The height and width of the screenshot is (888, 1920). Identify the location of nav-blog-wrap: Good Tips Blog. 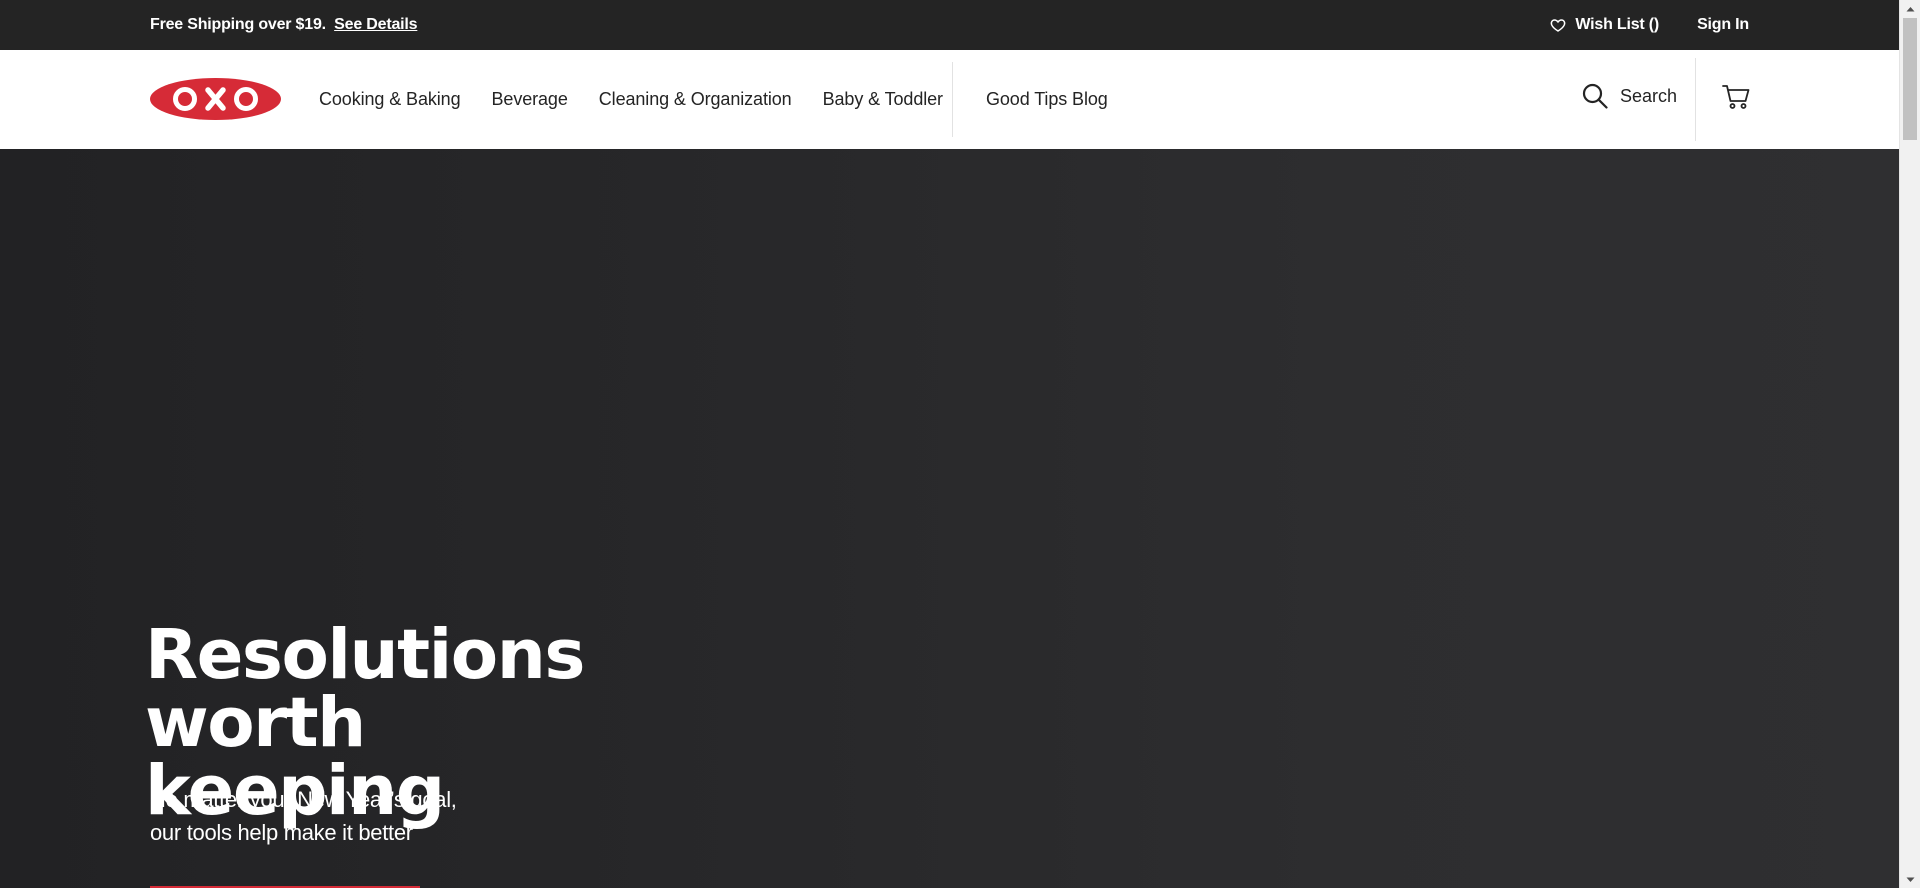
(1047, 99).